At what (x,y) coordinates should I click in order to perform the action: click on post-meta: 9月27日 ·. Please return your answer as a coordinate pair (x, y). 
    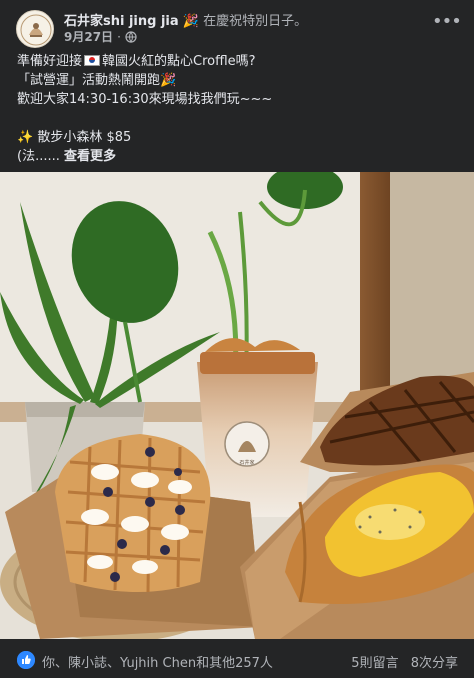
    Looking at the image, I should click on (100, 36).